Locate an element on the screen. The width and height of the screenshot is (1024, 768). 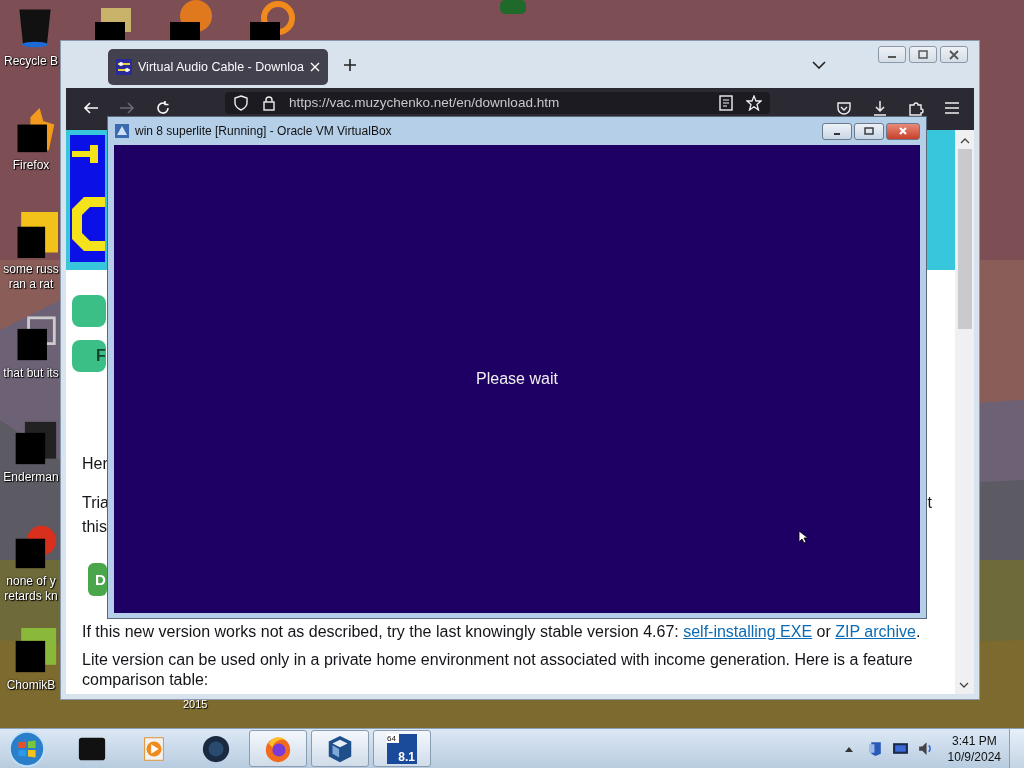
shortcut-label: Enderman is located at coordinates (31, 477).